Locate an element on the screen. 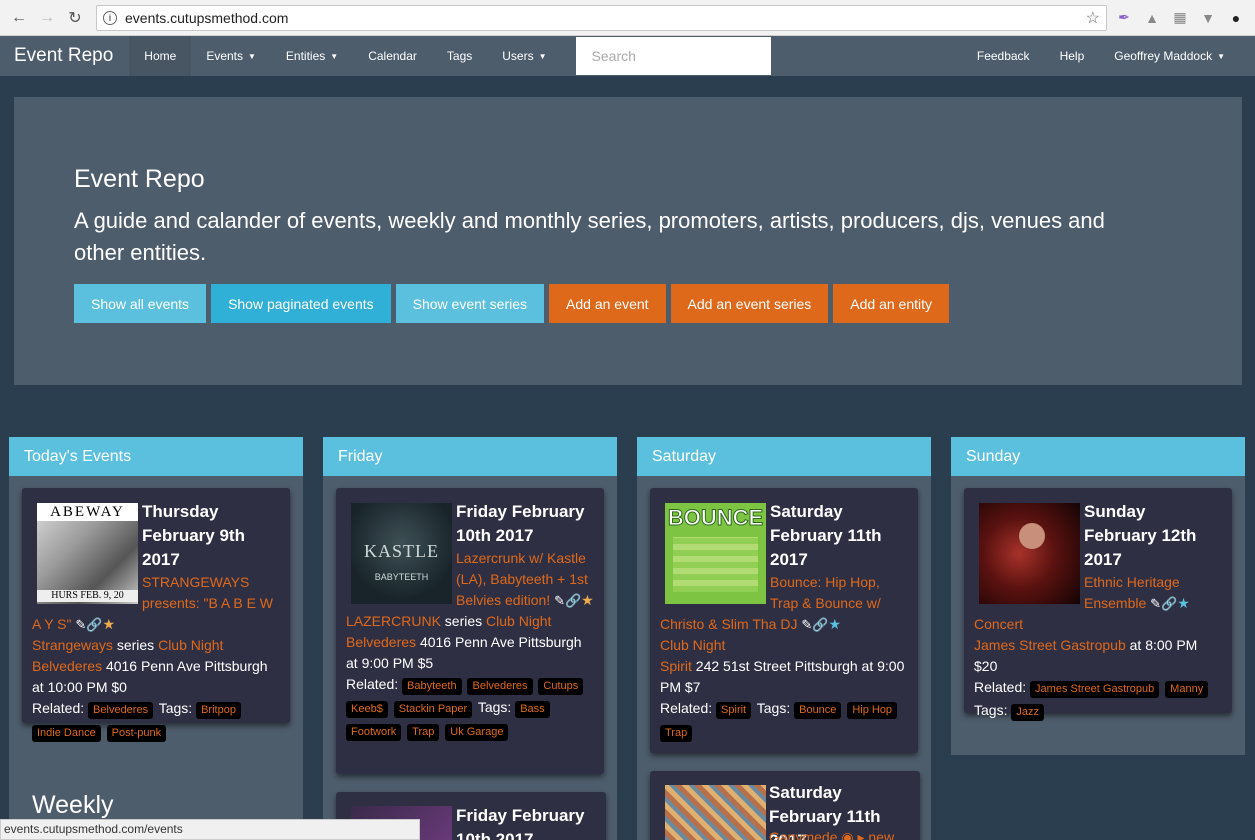 The height and width of the screenshot is (840, 1255). series-link: Strangeways is located at coordinates (72, 645).